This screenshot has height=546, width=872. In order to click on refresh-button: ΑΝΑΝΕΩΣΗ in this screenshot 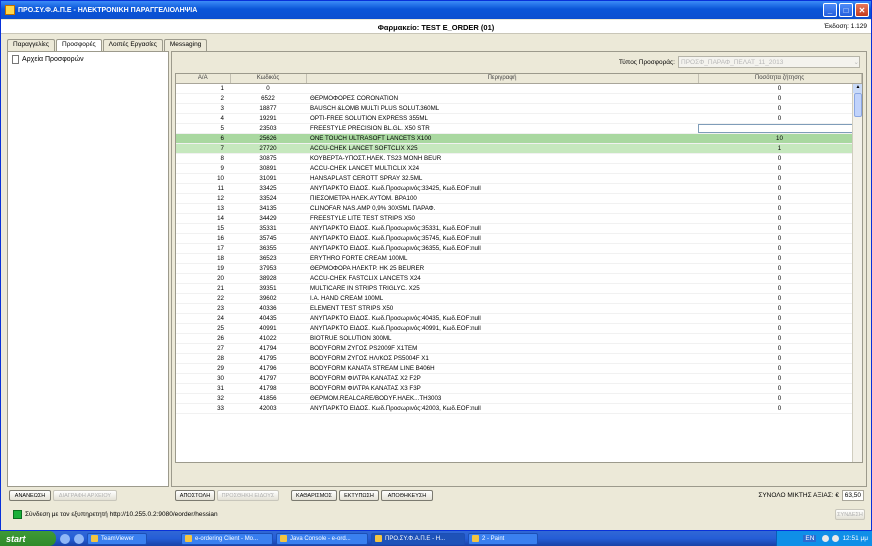, I will do `click(30, 495)`.